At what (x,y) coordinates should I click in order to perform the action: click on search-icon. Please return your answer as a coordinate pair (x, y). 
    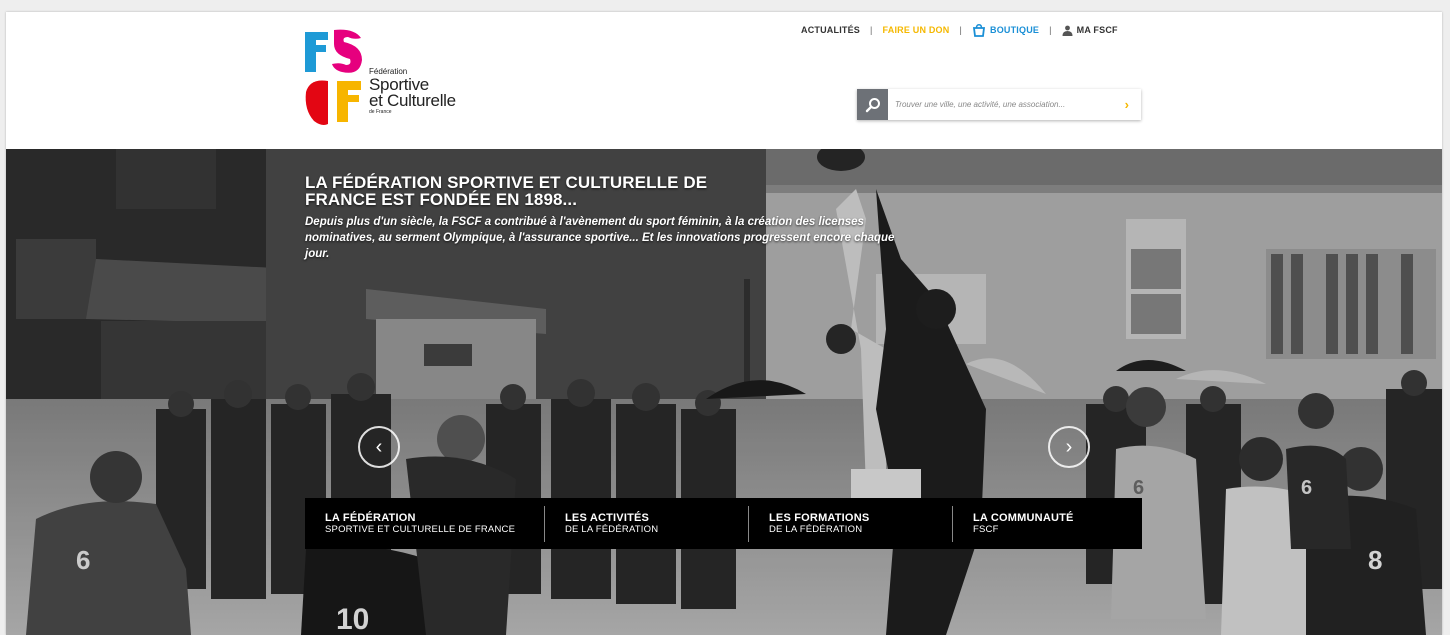
    Looking at the image, I should click on (872, 104).